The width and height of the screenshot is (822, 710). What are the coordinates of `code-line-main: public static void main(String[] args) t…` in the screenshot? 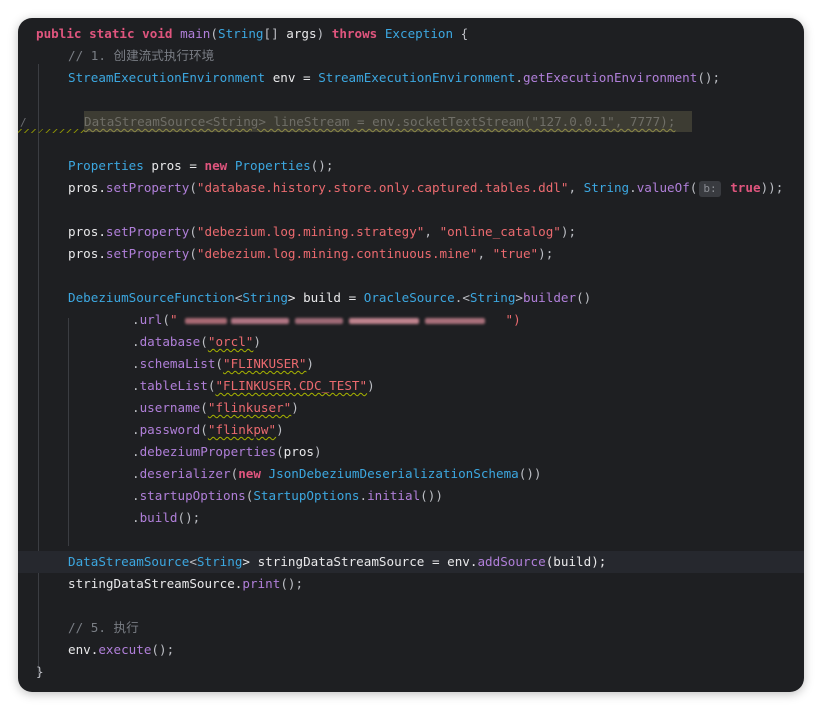 It's located at (411, 34).